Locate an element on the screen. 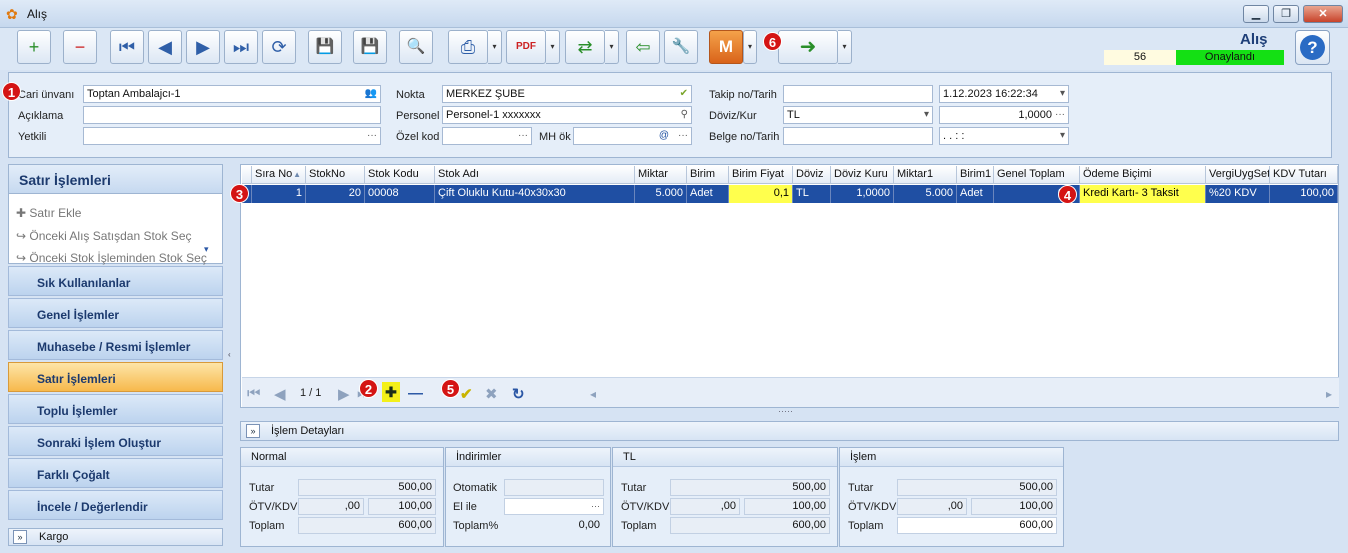 The image size is (1348, 553). cari-unvani-field: Toptan Ambalajcı-1 👥 is located at coordinates (232, 94).